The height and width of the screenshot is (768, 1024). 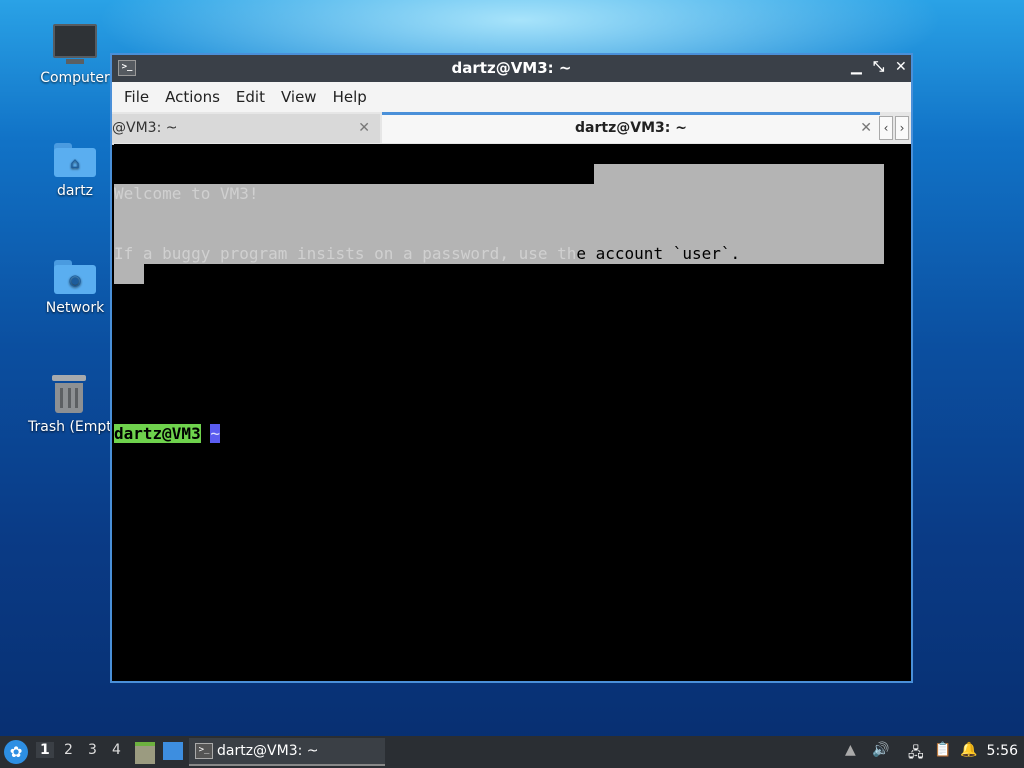 I want to click on window-titlebar: >_ dartz@VM3: ~ ▁ ⤡ ✕, so click(x=511, y=68).